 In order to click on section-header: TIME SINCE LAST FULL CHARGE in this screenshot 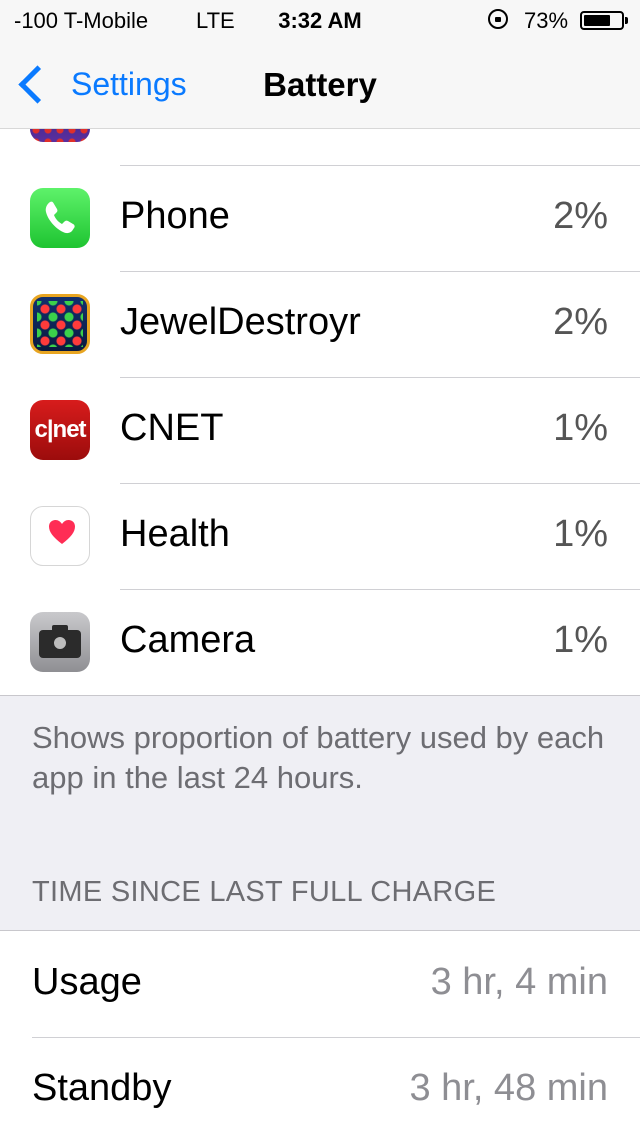, I will do `click(264, 892)`.